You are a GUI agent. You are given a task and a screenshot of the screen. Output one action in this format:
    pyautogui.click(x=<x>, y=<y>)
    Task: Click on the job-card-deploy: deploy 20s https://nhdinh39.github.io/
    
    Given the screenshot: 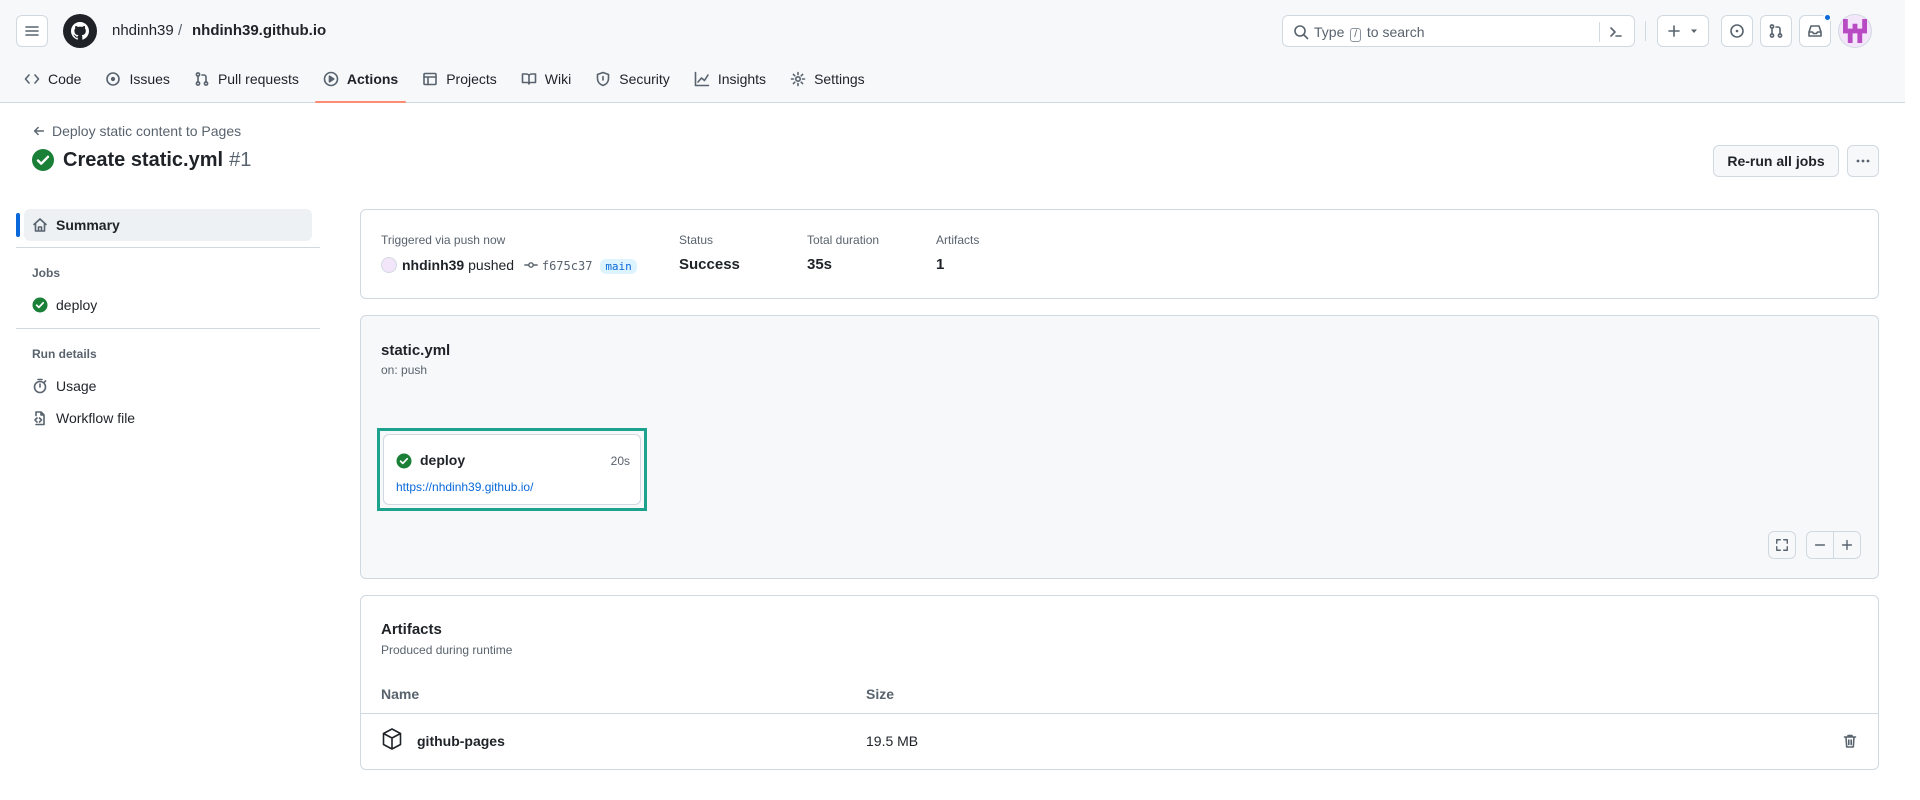 What is the action you would take?
    pyautogui.click(x=512, y=469)
    